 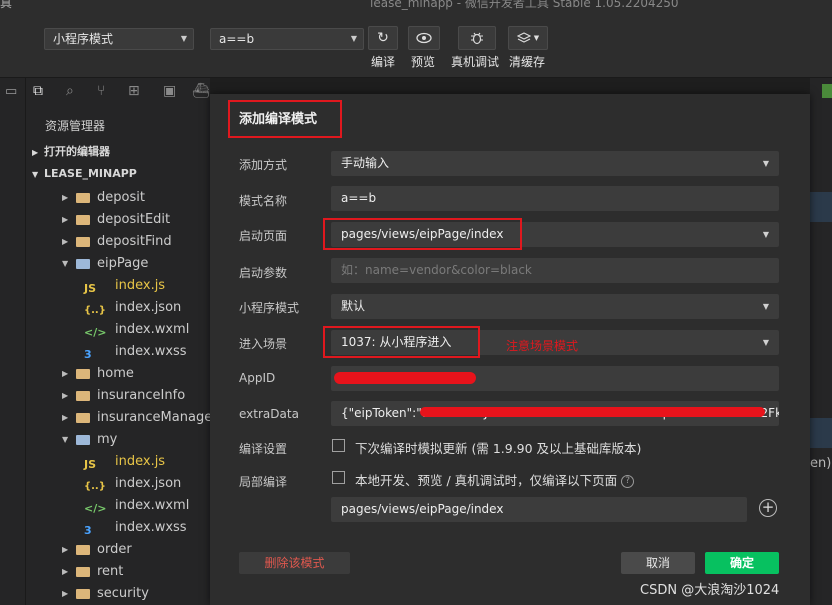 What do you see at coordinates (768, 508) in the screenshot?
I see `add-page-icon: +` at bounding box center [768, 508].